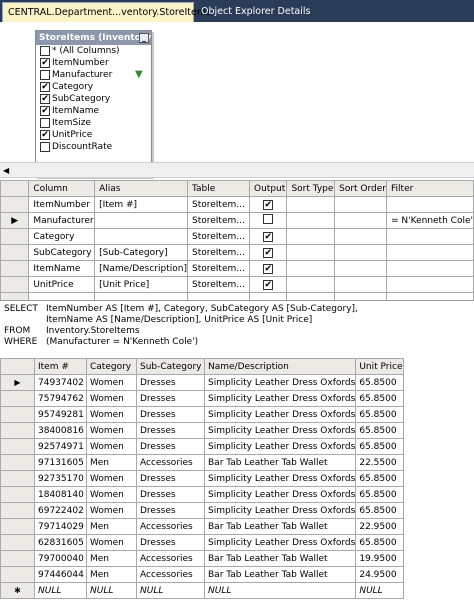 This screenshot has height=616, width=474. Describe the element at coordinates (60, 462) in the screenshot. I see `results-cell: 97131605` at that location.